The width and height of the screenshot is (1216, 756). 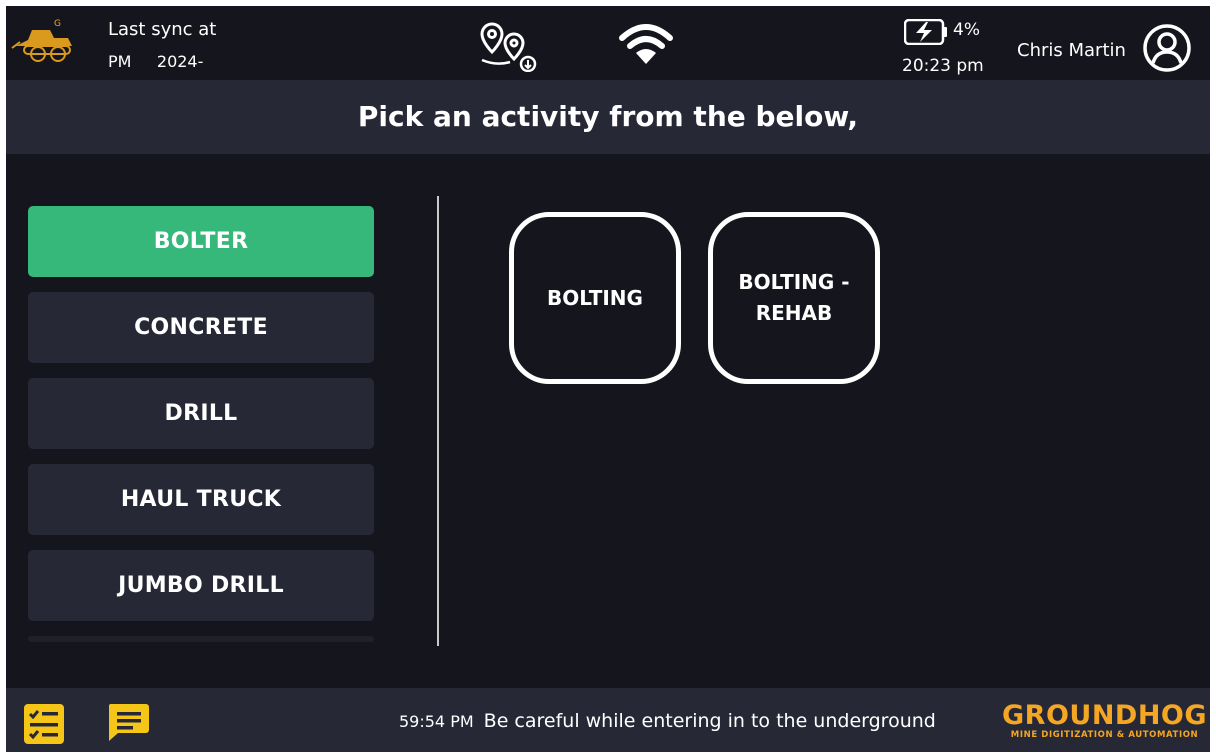 I want to click on activity-tile-label: BOLTING - REHAB, so click(x=794, y=297).